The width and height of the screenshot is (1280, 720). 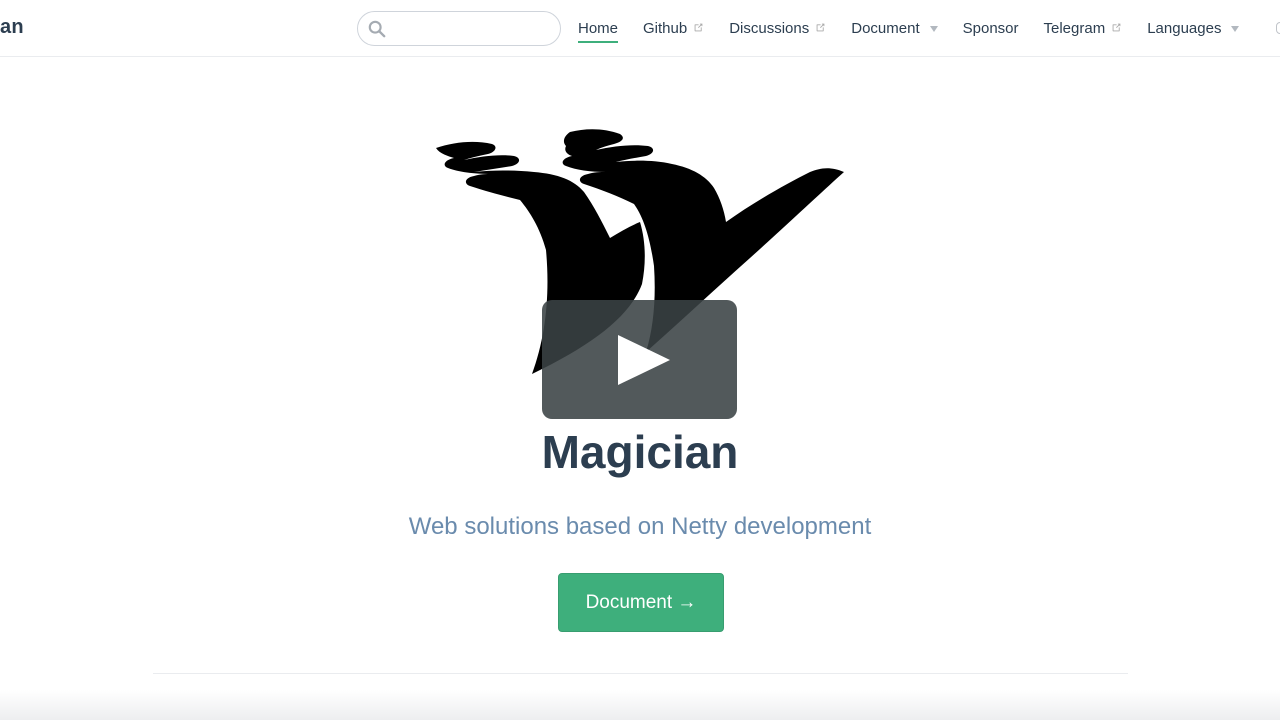 I want to click on nav-item-document: Document, so click(x=894, y=28).